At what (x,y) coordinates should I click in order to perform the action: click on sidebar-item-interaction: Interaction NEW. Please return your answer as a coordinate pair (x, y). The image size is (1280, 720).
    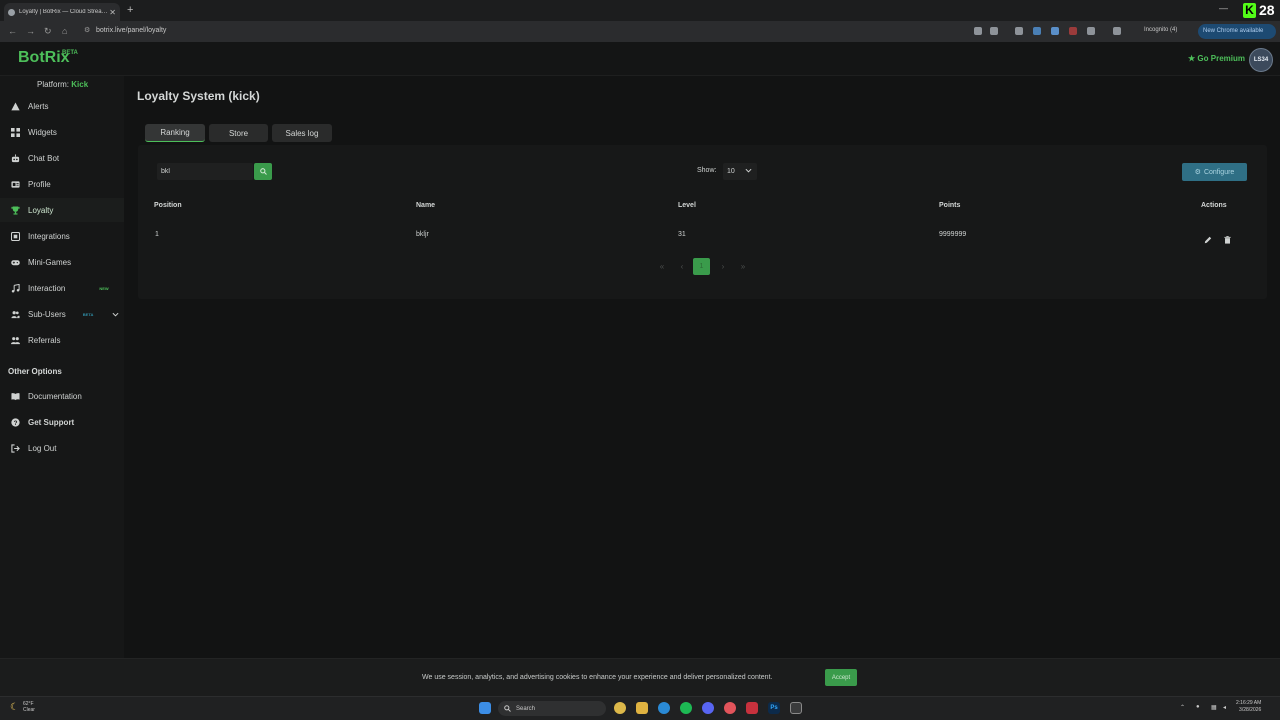
    Looking at the image, I should click on (62, 288).